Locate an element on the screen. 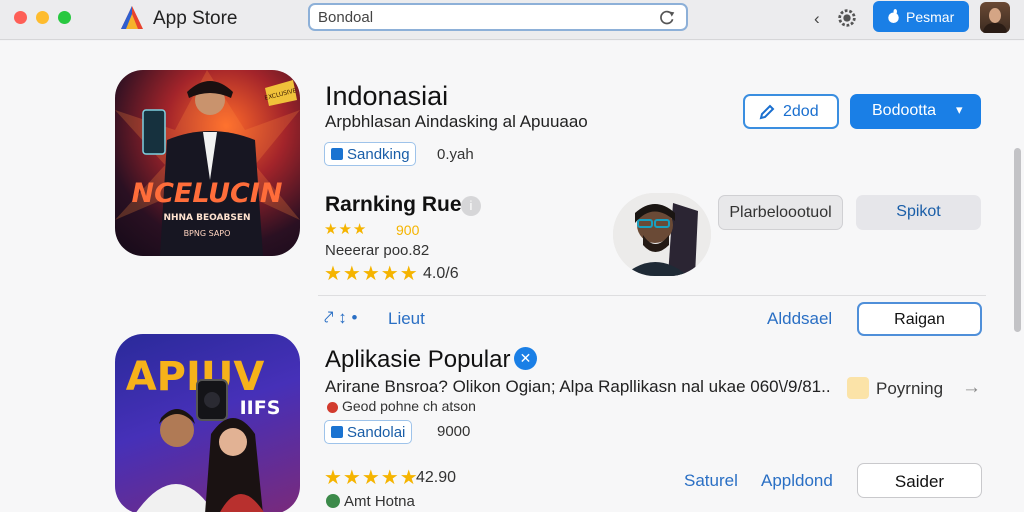 This screenshot has height=512, width=1024. app-icon-aplikasie: APIUV IIFS is located at coordinates (207, 423).